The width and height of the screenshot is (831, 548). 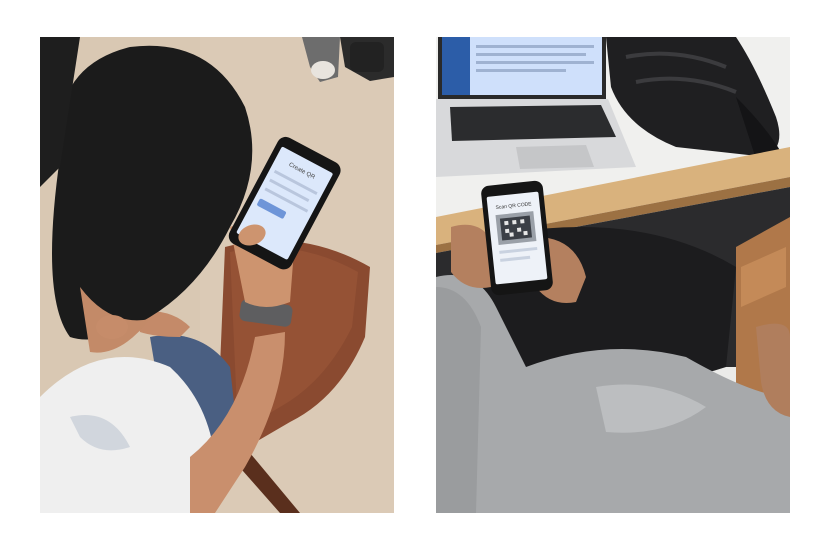 I want to click on keyboard, so click(x=533, y=123).